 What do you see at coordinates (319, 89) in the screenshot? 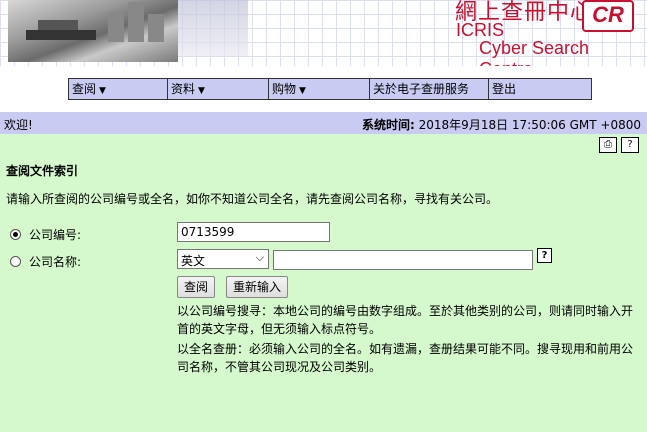
I see `menu-shopping: 购物 ▼` at bounding box center [319, 89].